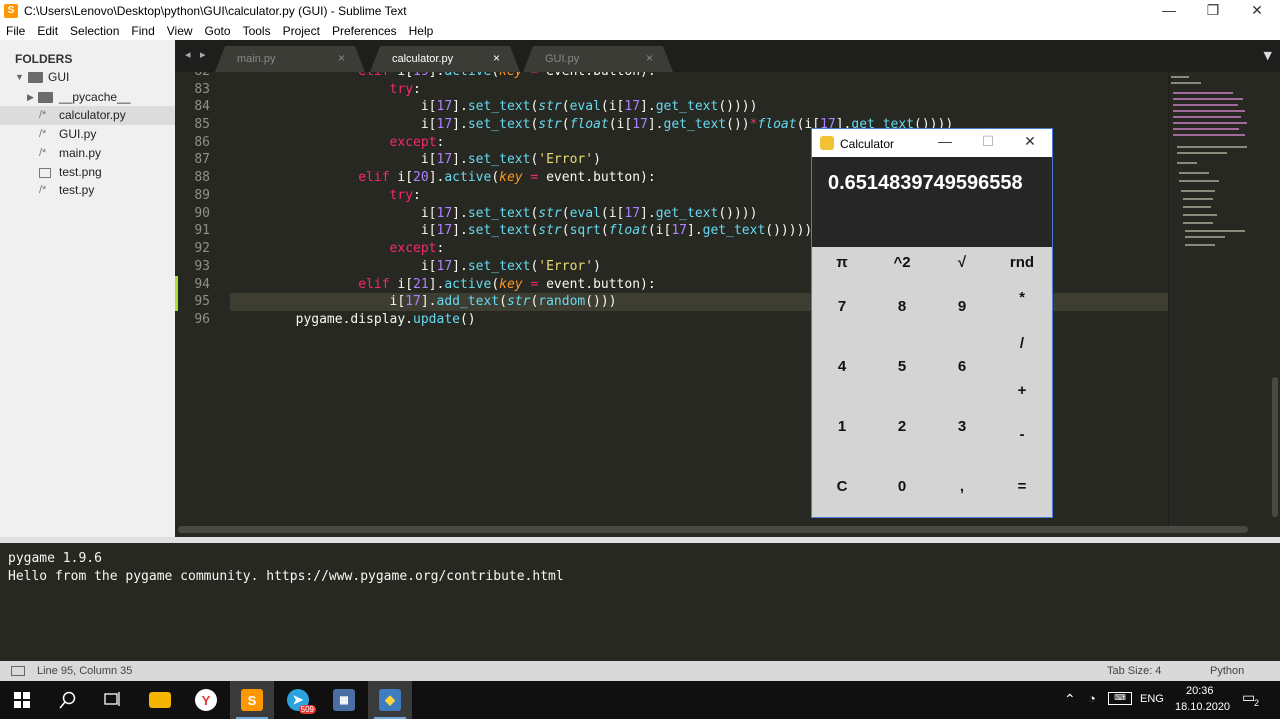 The width and height of the screenshot is (1280, 719). I want to click on menu-tools: Tools, so click(257, 31).